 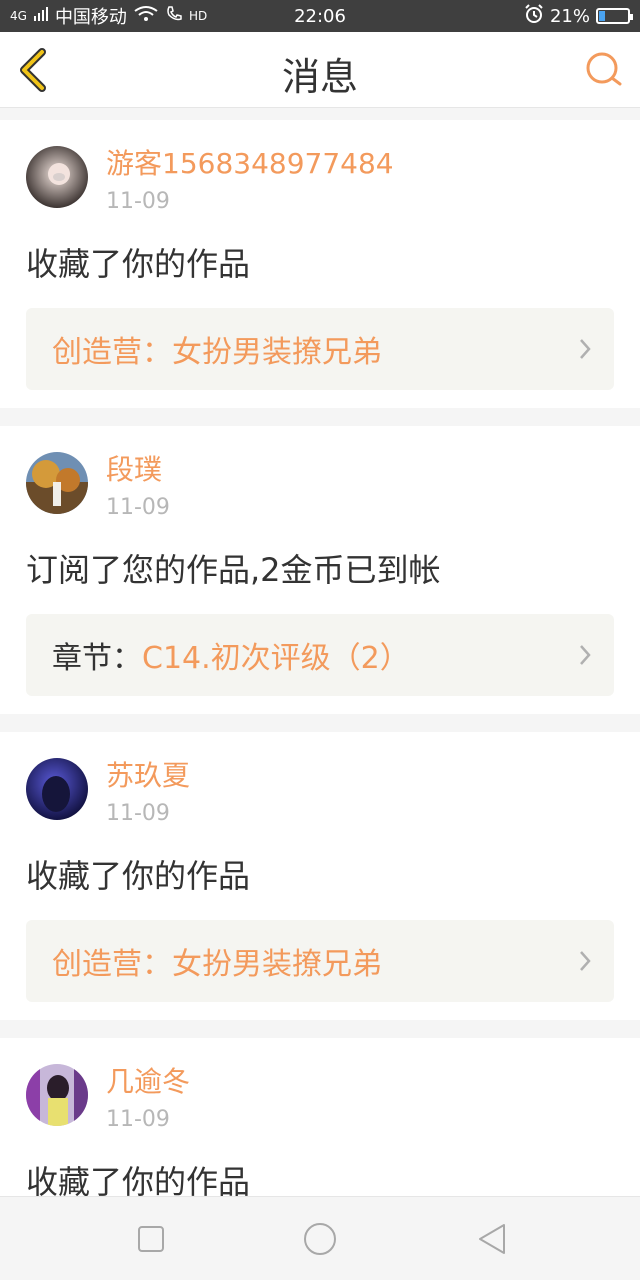 I want to click on chapter-link: 章节： C14.初次评级（2）, so click(x=320, y=655).